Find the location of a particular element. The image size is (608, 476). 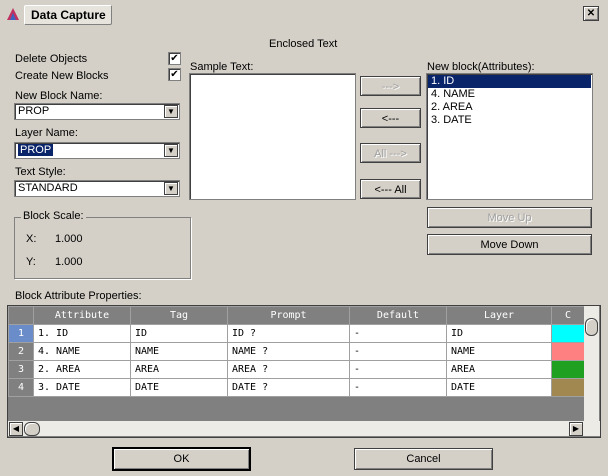

tag-cell: ID is located at coordinates (179, 333).